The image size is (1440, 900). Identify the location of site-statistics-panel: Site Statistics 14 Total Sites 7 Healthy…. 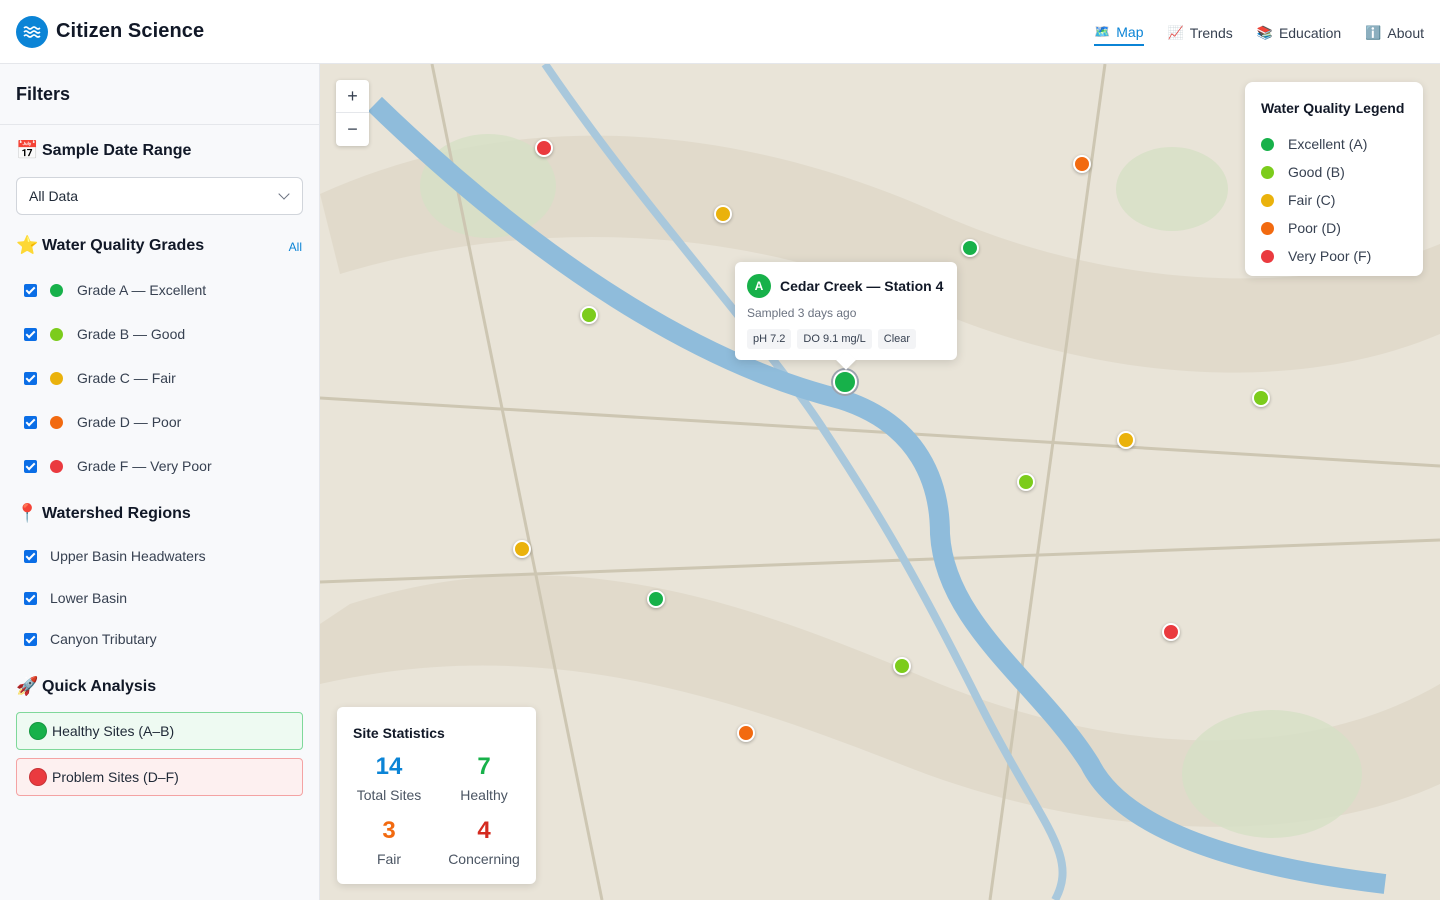
(436, 795).